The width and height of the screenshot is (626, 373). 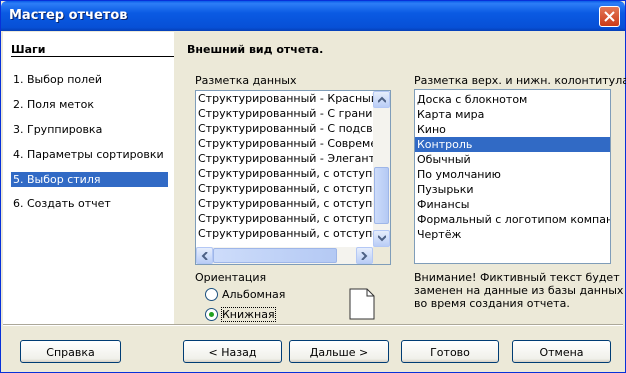 What do you see at coordinates (512, 204) in the screenshot?
I see `header-footer-item: Финансы` at bounding box center [512, 204].